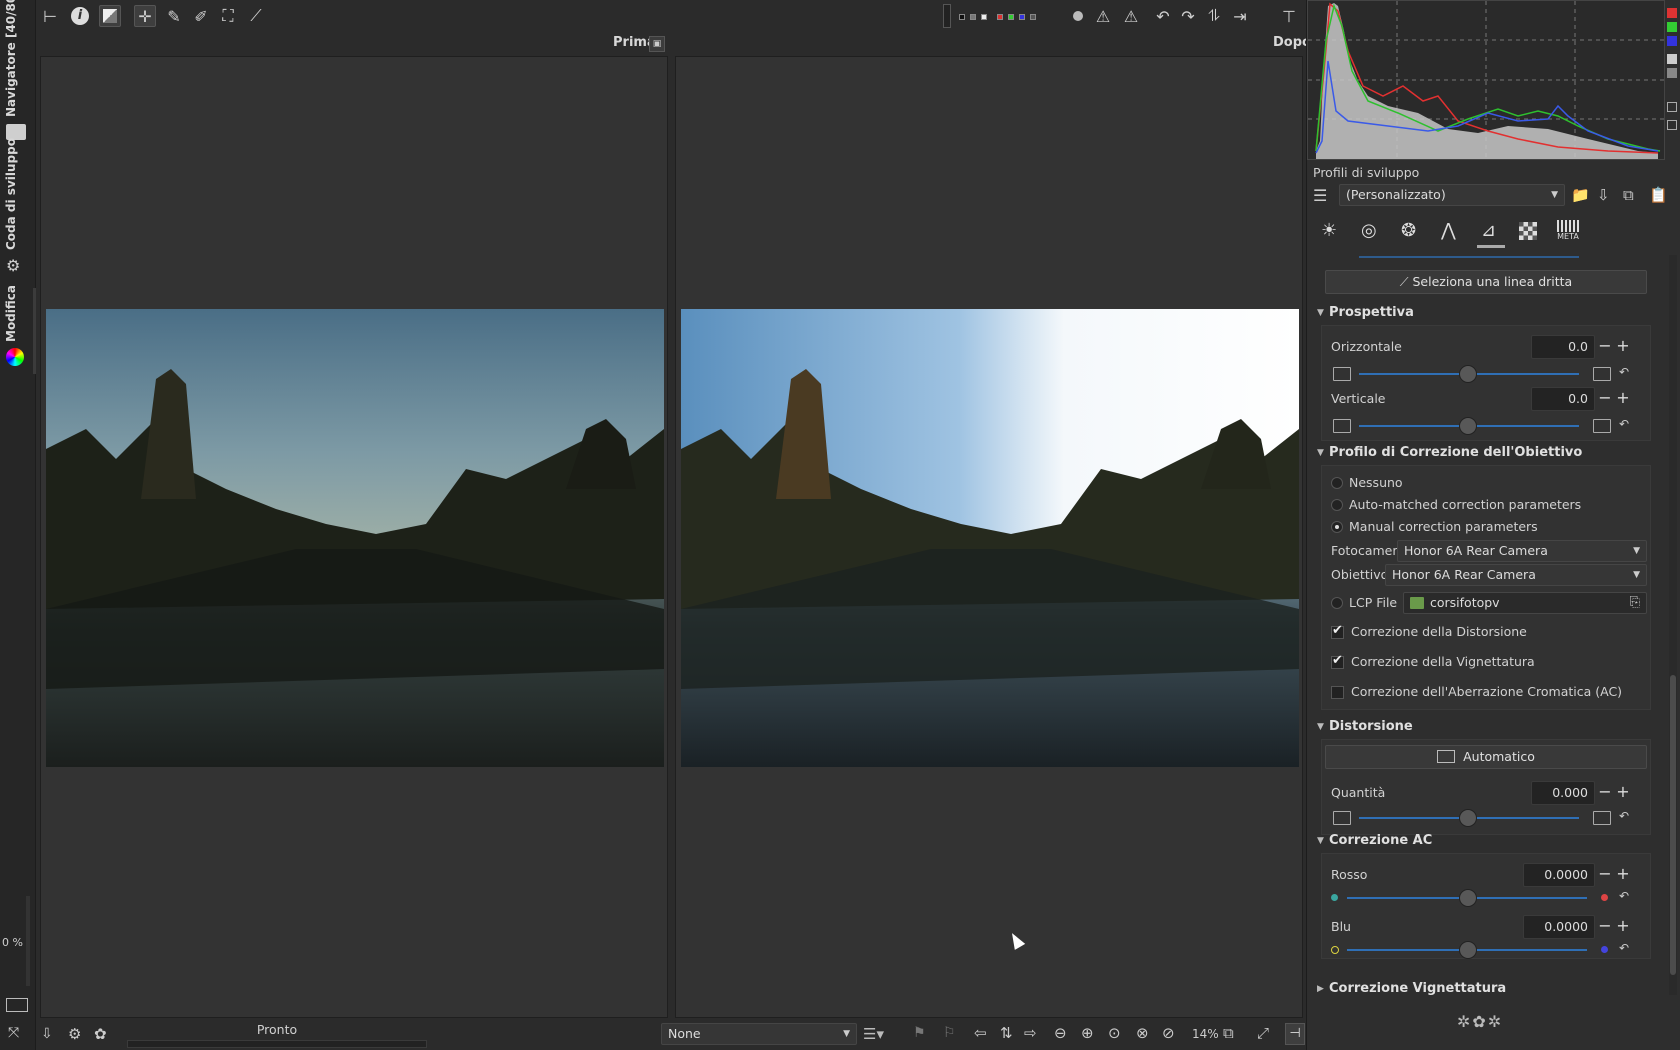 This screenshot has width=1680, height=1050. I want to click on tab-edit: Modifica, so click(11, 313).